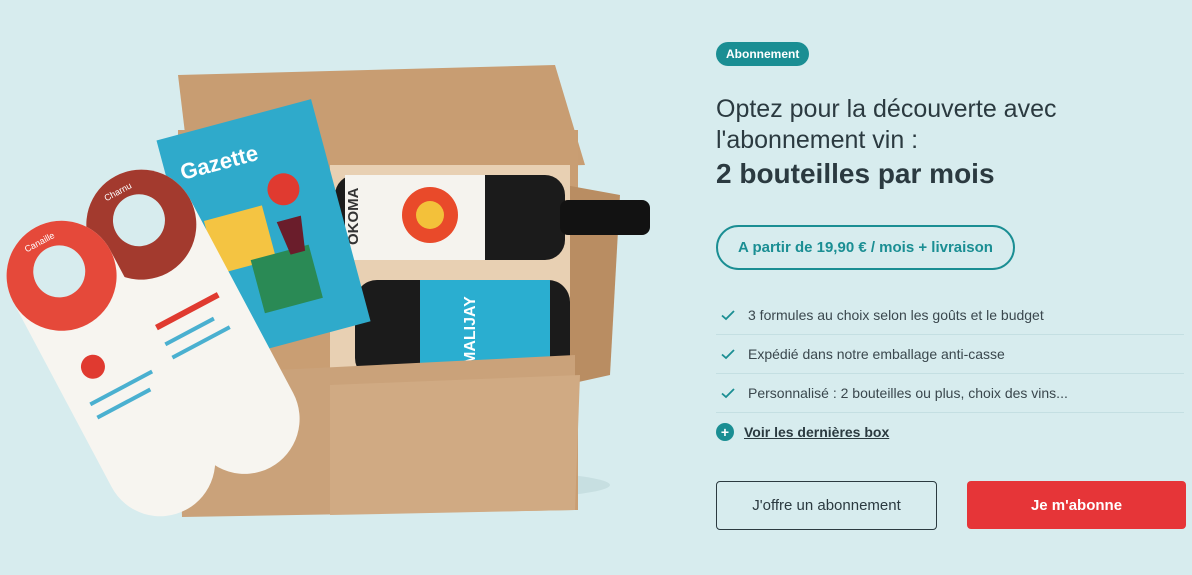 Image resolution: width=1192 pixels, height=575 pixels. What do you see at coordinates (826, 505) in the screenshot?
I see `gift-subscription-button: J'offre un abonnement` at bounding box center [826, 505].